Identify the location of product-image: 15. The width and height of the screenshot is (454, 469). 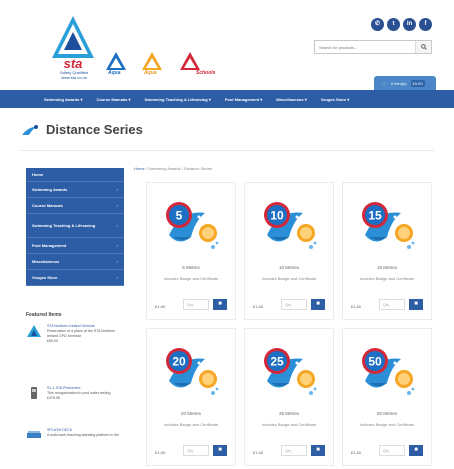
(388, 225).